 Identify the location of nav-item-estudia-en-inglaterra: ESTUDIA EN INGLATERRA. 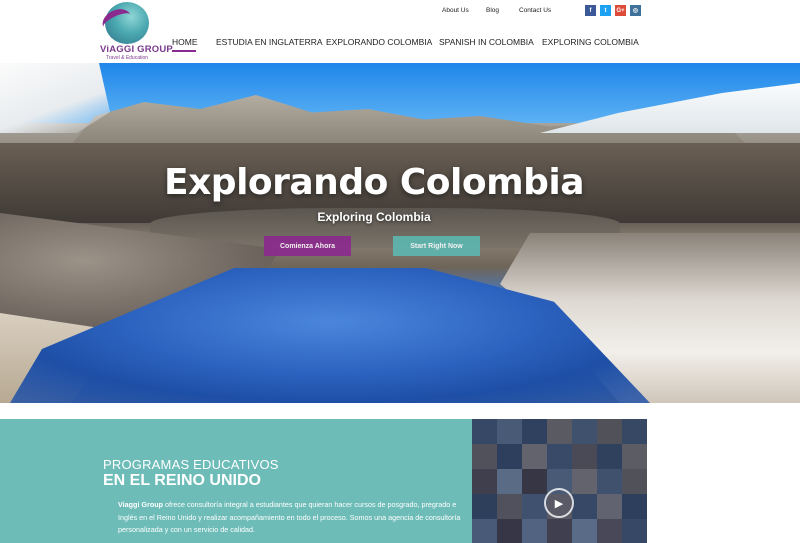
(269, 42).